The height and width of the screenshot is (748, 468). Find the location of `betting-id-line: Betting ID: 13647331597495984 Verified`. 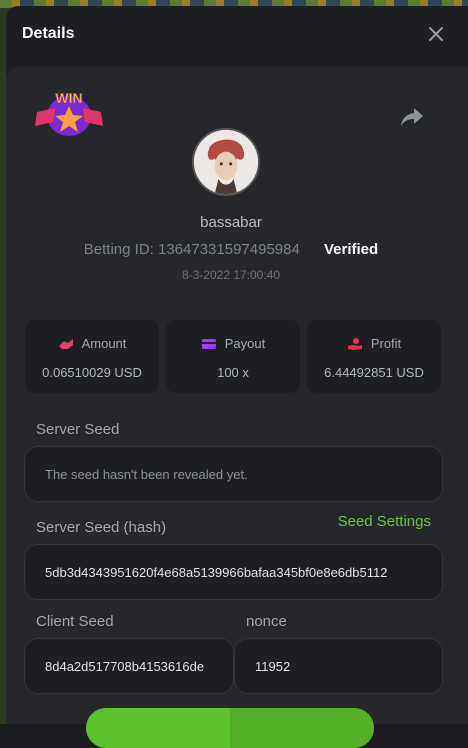

betting-id-line: Betting ID: 13647331597495984 Verified is located at coordinates (231, 249).